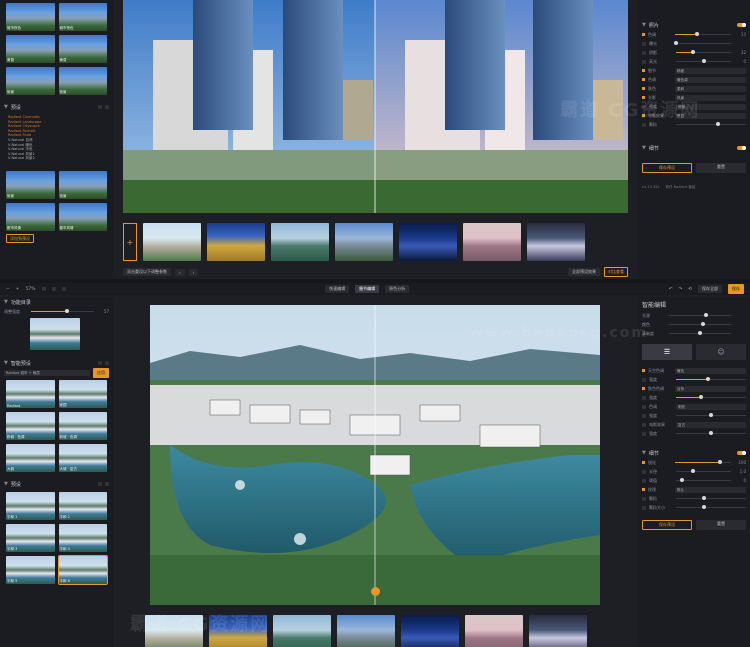 The height and width of the screenshot is (647, 750). What do you see at coordinates (62, 311) in the screenshot?
I see `strength-slider` at bounding box center [62, 311].